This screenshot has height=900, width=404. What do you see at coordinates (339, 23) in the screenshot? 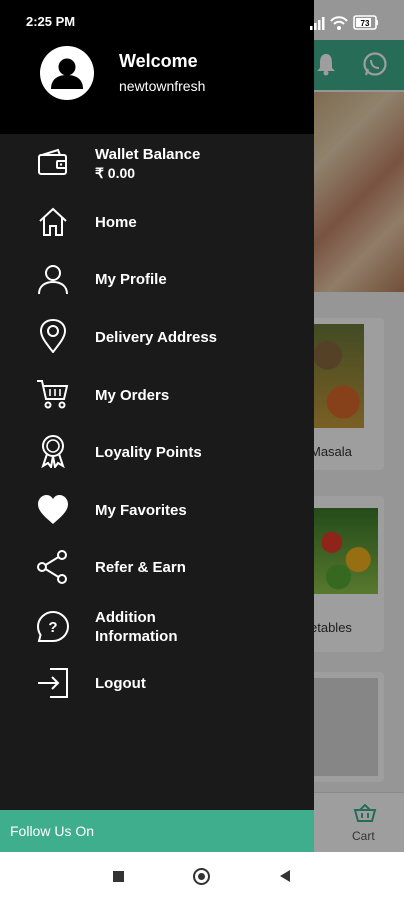
I see `wifi-icon` at bounding box center [339, 23].